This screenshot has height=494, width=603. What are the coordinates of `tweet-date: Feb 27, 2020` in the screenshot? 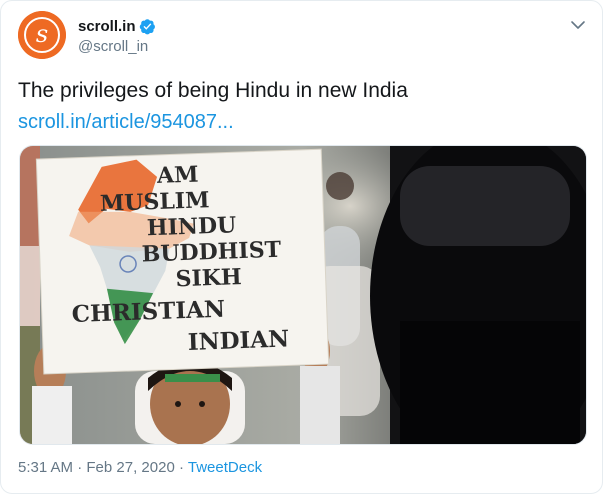 It's located at (130, 467).